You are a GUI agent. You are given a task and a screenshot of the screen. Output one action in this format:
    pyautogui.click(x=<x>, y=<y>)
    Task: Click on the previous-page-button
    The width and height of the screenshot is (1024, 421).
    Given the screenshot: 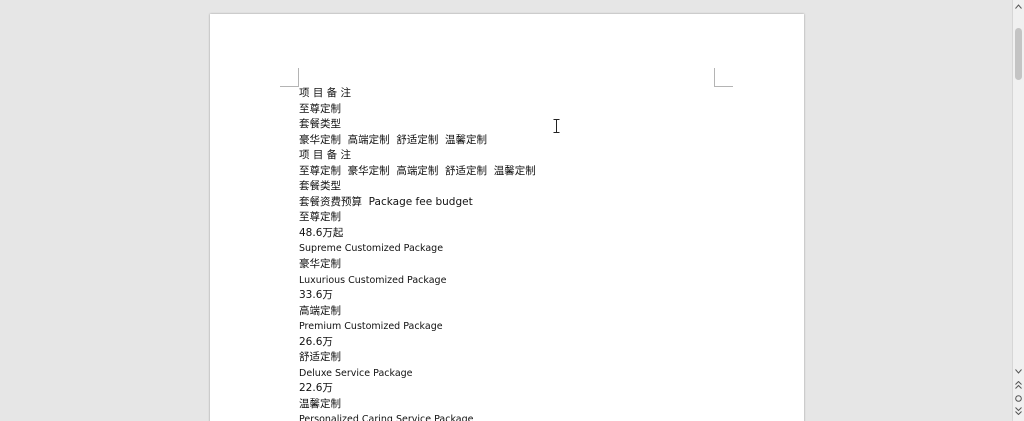 What is the action you would take?
    pyautogui.click(x=1018, y=385)
    